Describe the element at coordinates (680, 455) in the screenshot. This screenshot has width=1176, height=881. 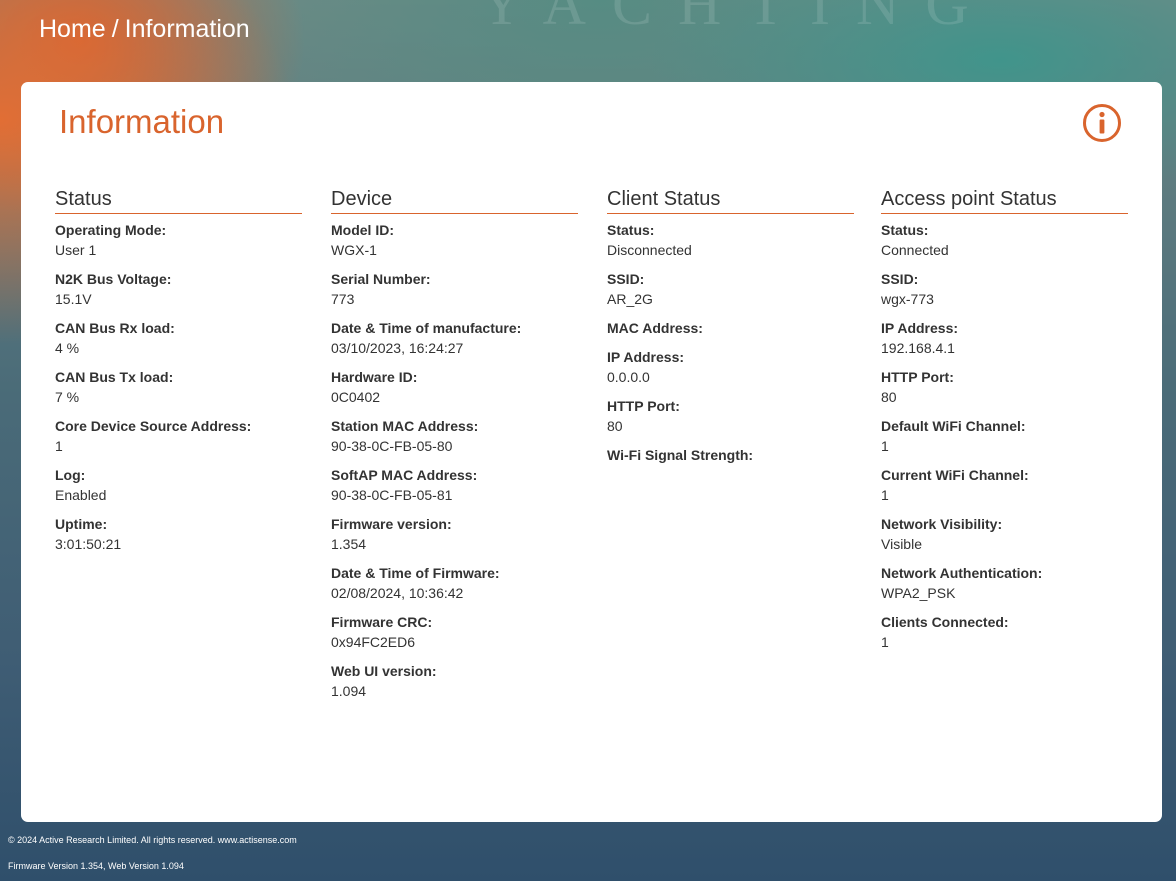
I see `field-label: Wi-Fi Signal Strength:` at that location.